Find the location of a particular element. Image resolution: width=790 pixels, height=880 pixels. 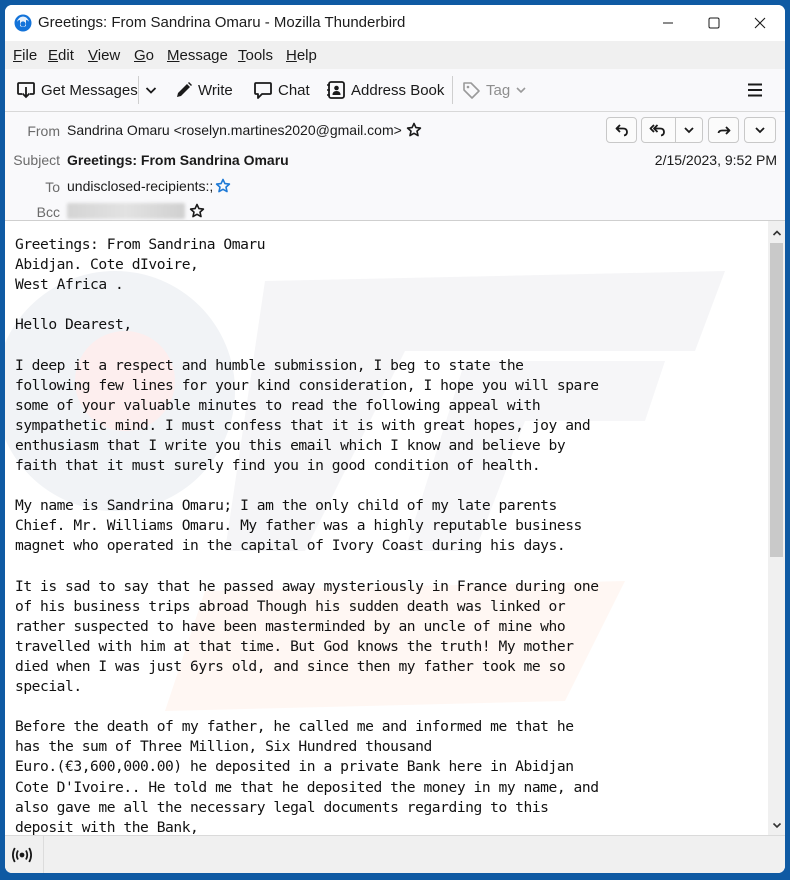

get-messages-button: Get Messages is located at coordinates (77, 90).